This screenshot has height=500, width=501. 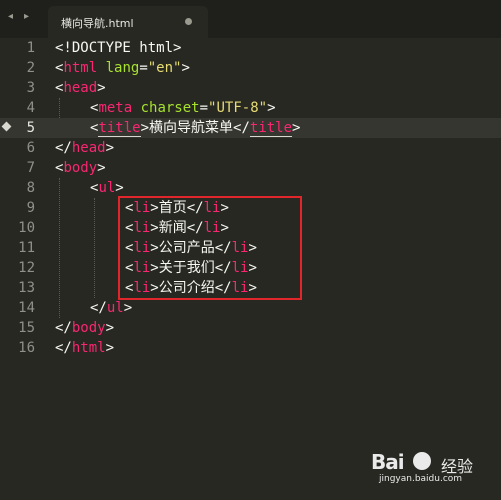 I want to click on line-number: 8, so click(x=30, y=188).